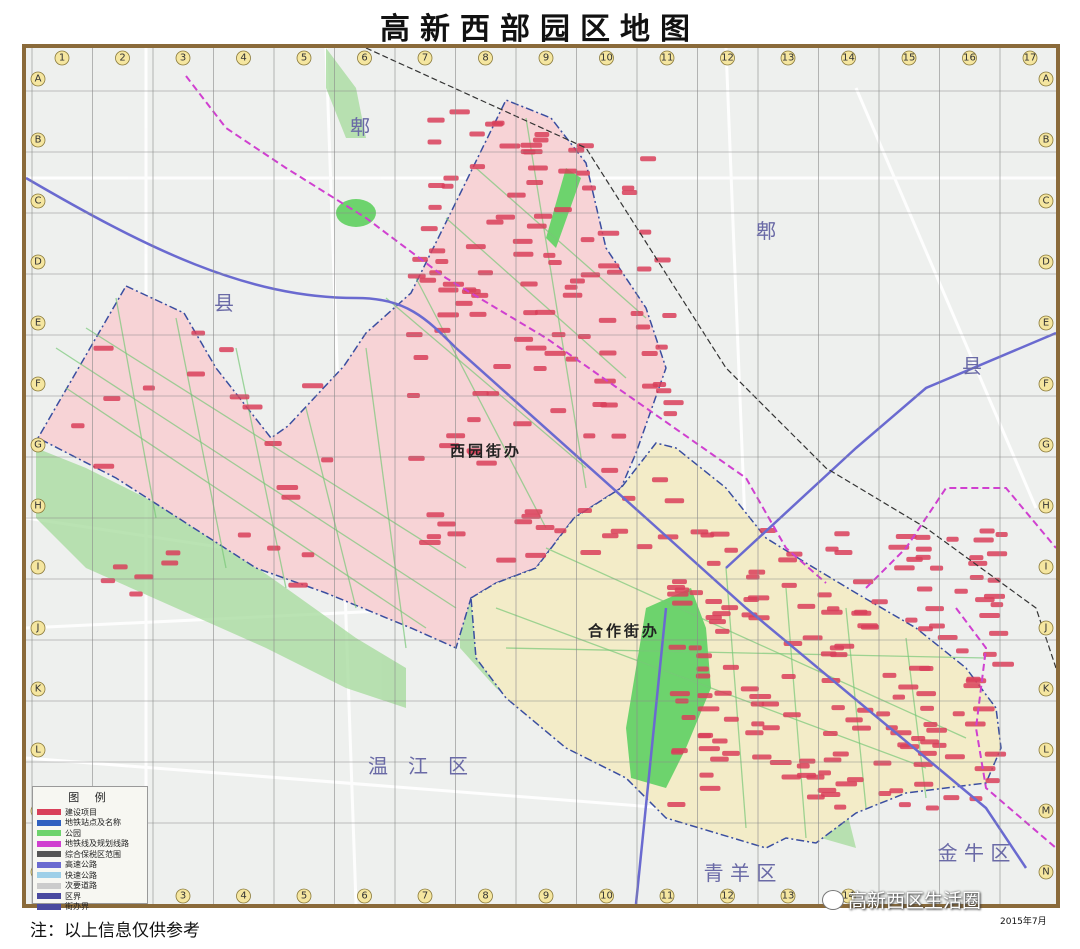 Image resolution: width=1080 pixels, height=949 pixels. What do you see at coordinates (848, 58) in the screenshot?
I see `grid-column-label: 14` at bounding box center [848, 58].